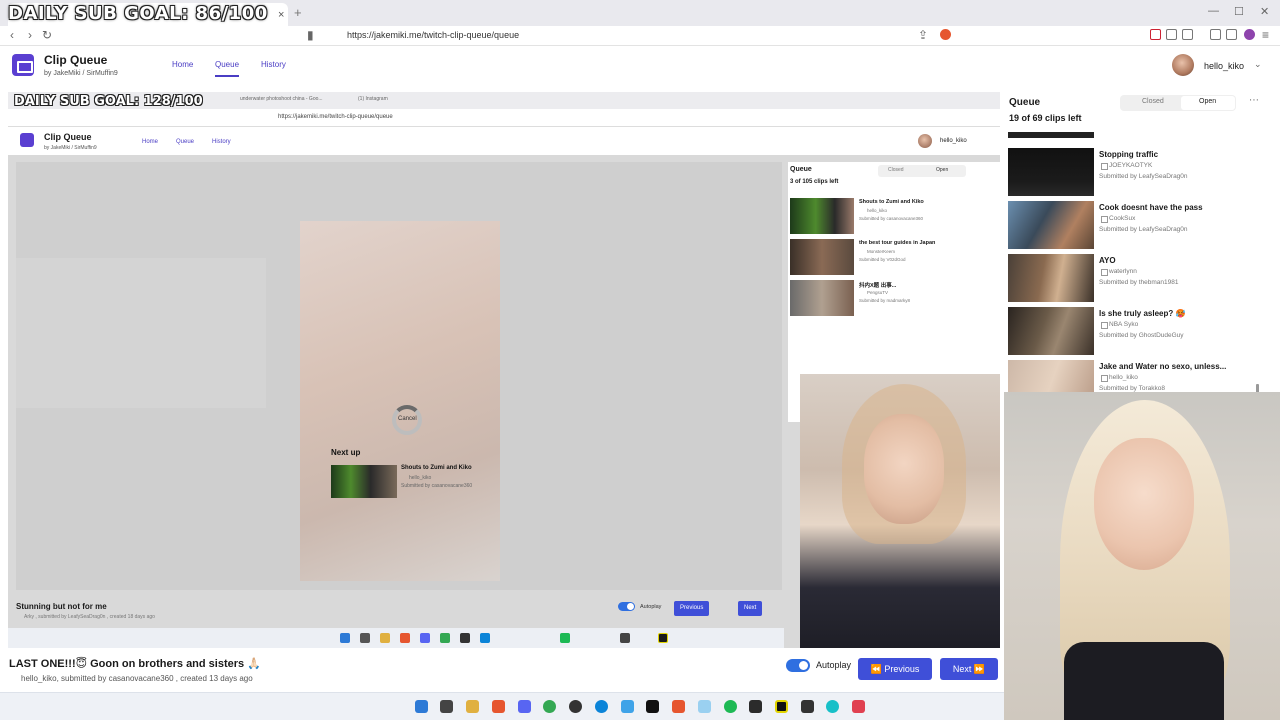  What do you see at coordinates (1224, 66) in the screenshot?
I see `user-name: hello_kiko` at bounding box center [1224, 66].